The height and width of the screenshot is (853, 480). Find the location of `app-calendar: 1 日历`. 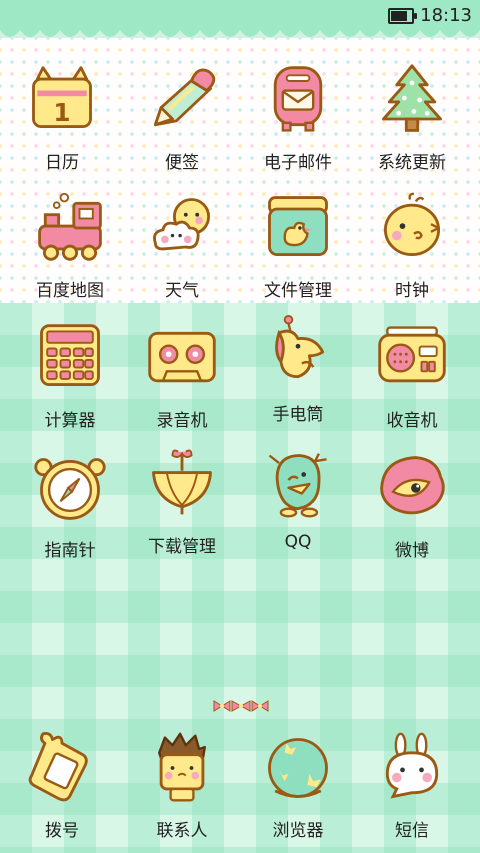

app-calendar: 1 日历 is located at coordinates (62, 117).